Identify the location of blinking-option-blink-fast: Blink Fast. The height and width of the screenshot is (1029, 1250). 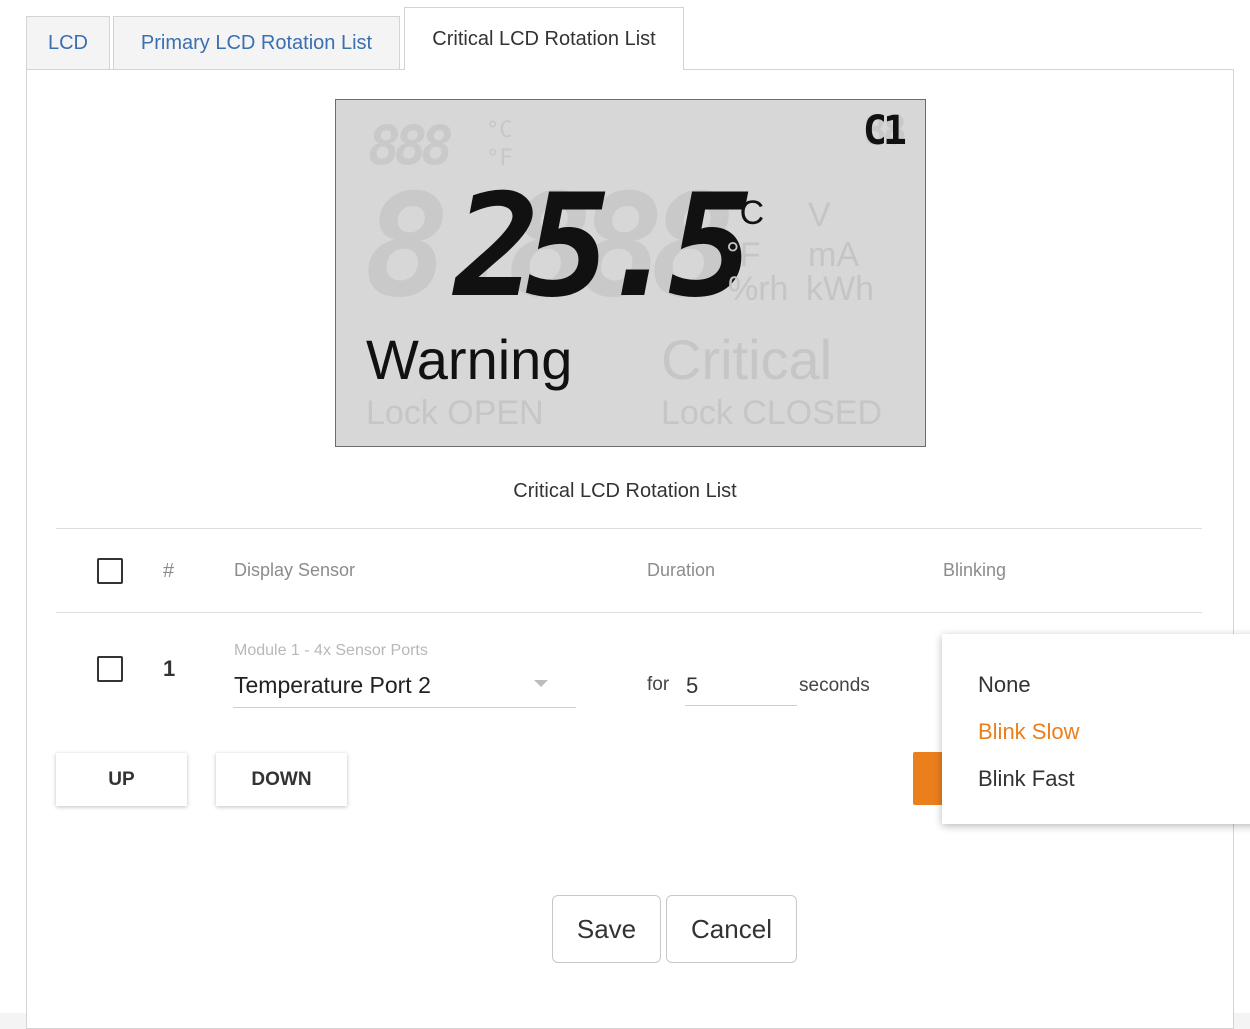
(1026, 779).